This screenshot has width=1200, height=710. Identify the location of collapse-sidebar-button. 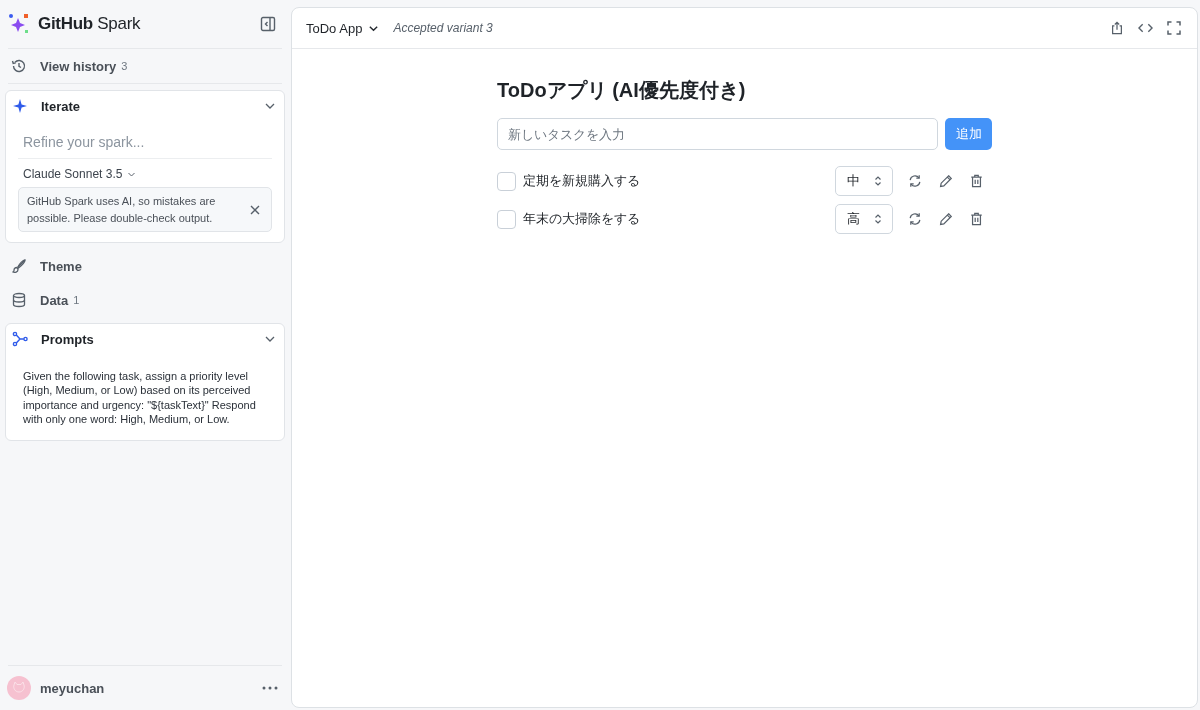
(268, 24).